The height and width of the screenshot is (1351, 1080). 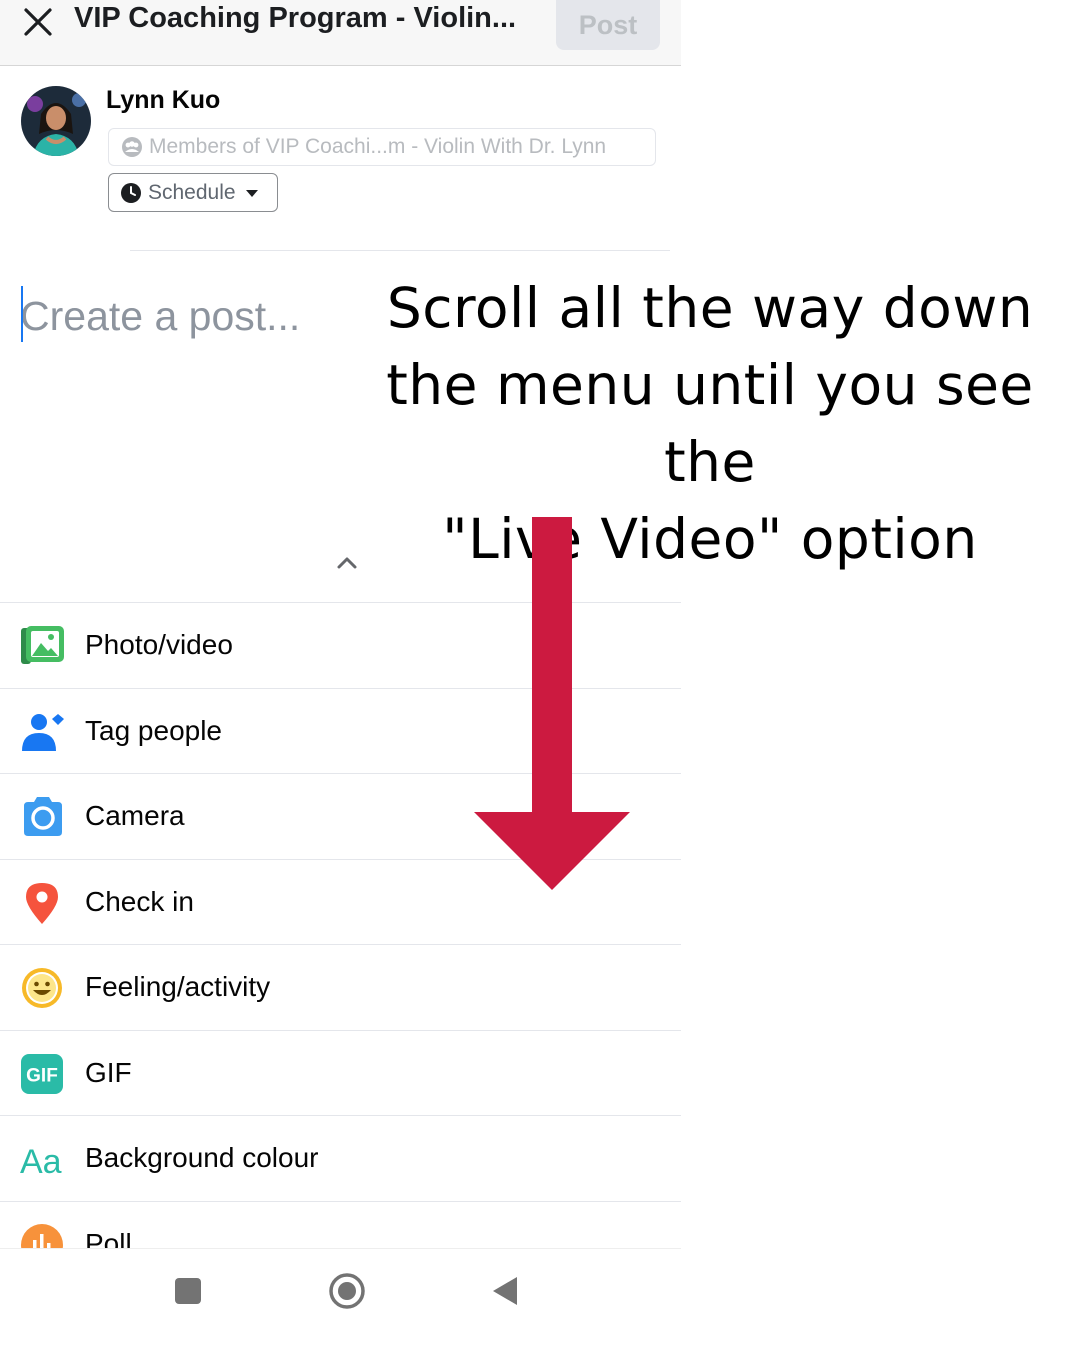 I want to click on svg-text: GIF, so click(x=42, y=1076).